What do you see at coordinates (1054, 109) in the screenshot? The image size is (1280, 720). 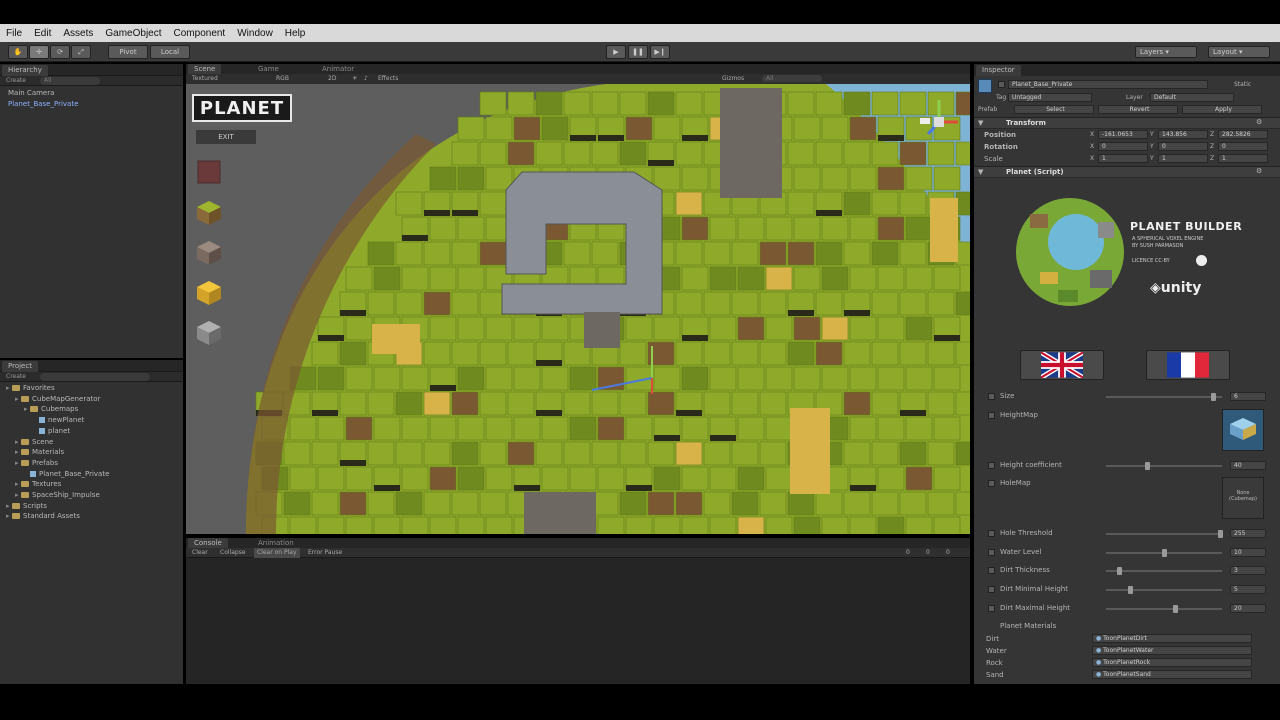 I see `prefab-select-button: Select` at bounding box center [1054, 109].